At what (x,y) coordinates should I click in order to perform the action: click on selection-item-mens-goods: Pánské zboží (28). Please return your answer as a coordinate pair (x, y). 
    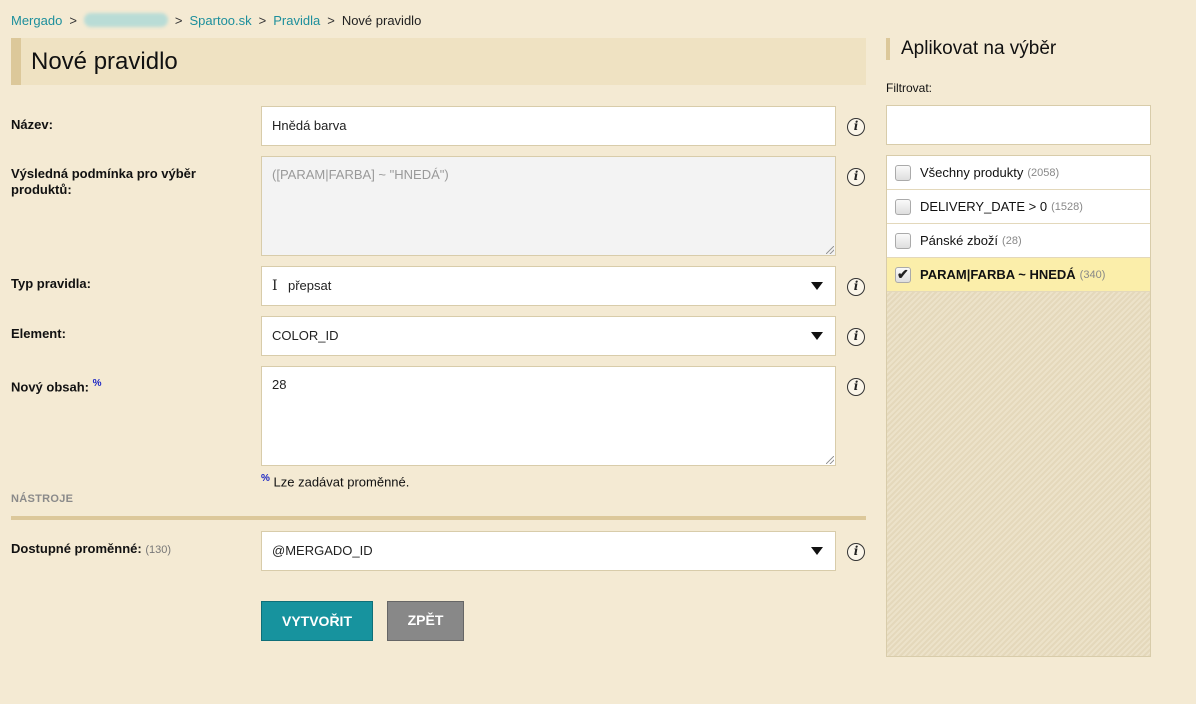
    Looking at the image, I should click on (1018, 241).